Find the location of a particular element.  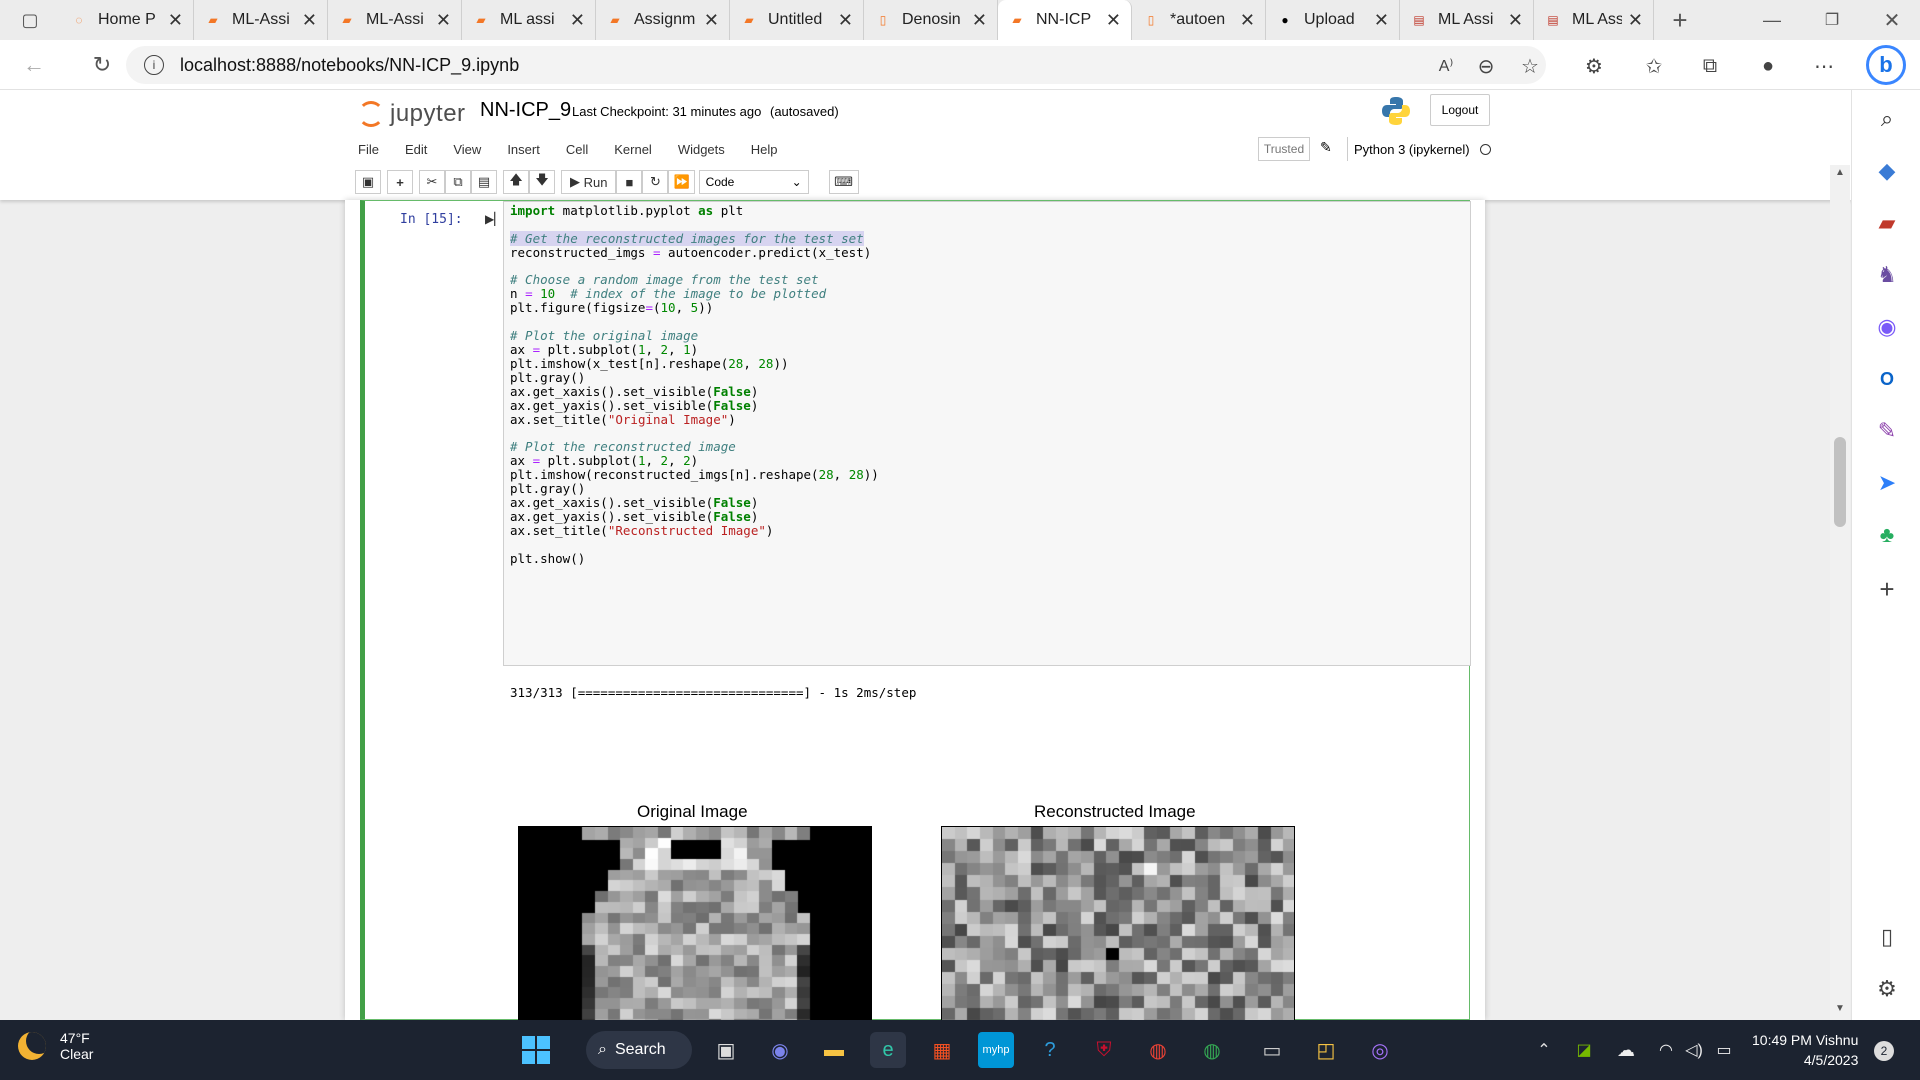

taskbar-search: ⌕ Search is located at coordinates (639, 1050).